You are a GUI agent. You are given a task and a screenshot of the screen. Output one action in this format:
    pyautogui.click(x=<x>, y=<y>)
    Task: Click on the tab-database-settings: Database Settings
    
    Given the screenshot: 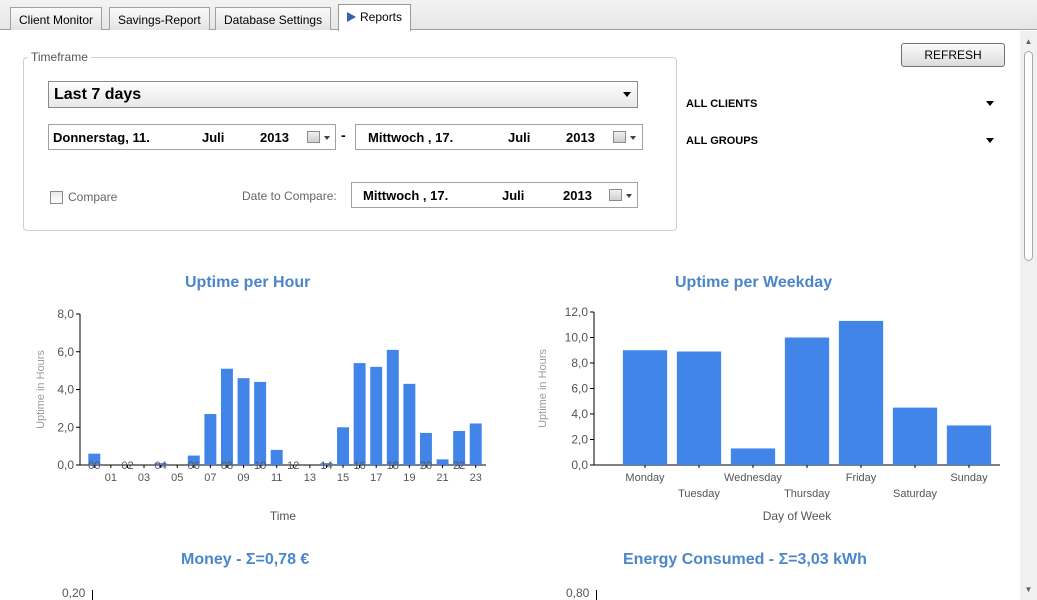 What is the action you would take?
    pyautogui.click(x=273, y=18)
    